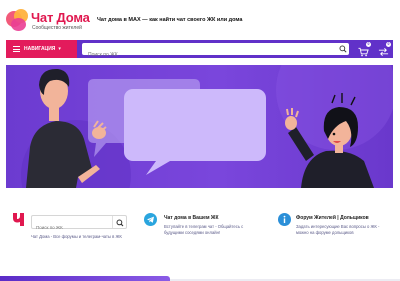 This screenshot has height=281, width=400. I want to click on cart-button: 0, so click(364, 49).